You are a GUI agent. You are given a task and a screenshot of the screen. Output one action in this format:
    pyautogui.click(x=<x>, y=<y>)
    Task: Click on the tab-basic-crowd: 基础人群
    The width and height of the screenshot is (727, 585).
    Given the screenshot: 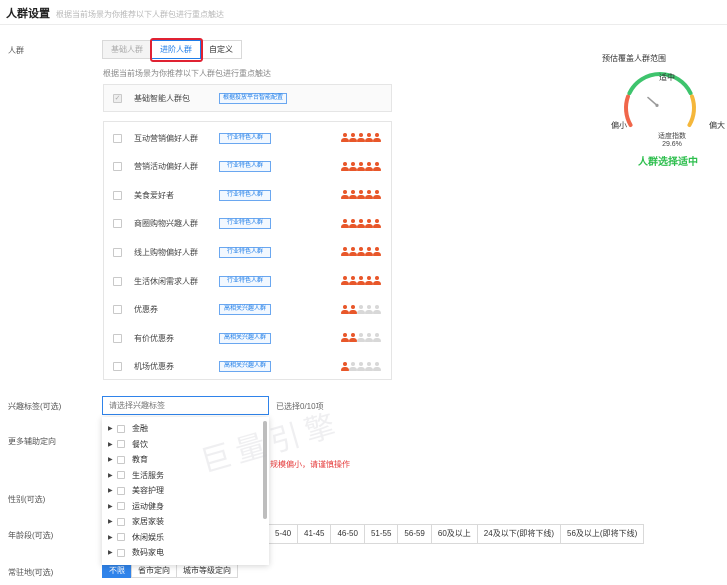 What is the action you would take?
    pyautogui.click(x=127, y=49)
    